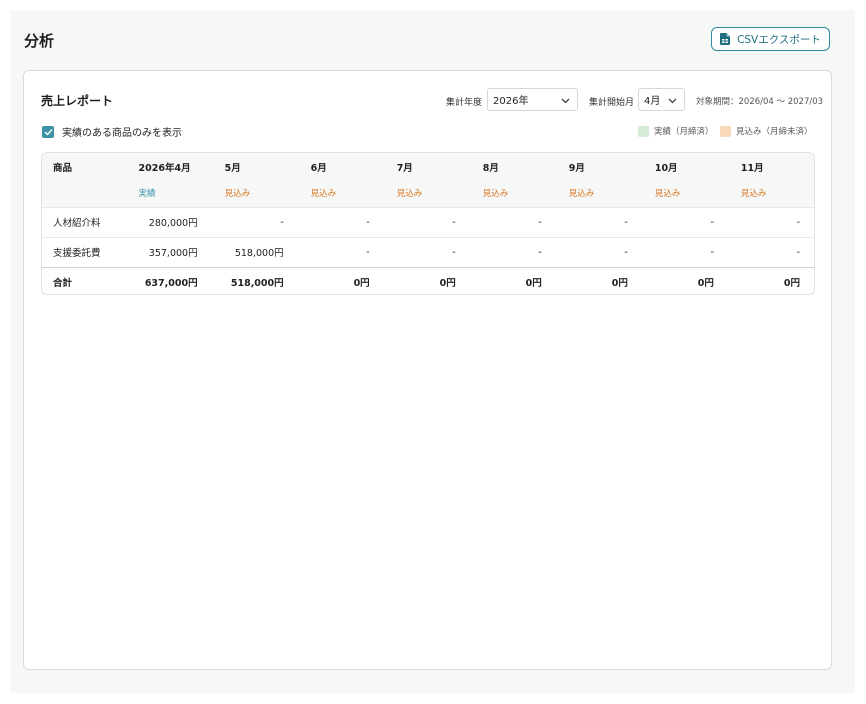 This screenshot has height=704, width=866. What do you see at coordinates (164, 168) in the screenshot?
I see `header-month: 2026年4月` at bounding box center [164, 168].